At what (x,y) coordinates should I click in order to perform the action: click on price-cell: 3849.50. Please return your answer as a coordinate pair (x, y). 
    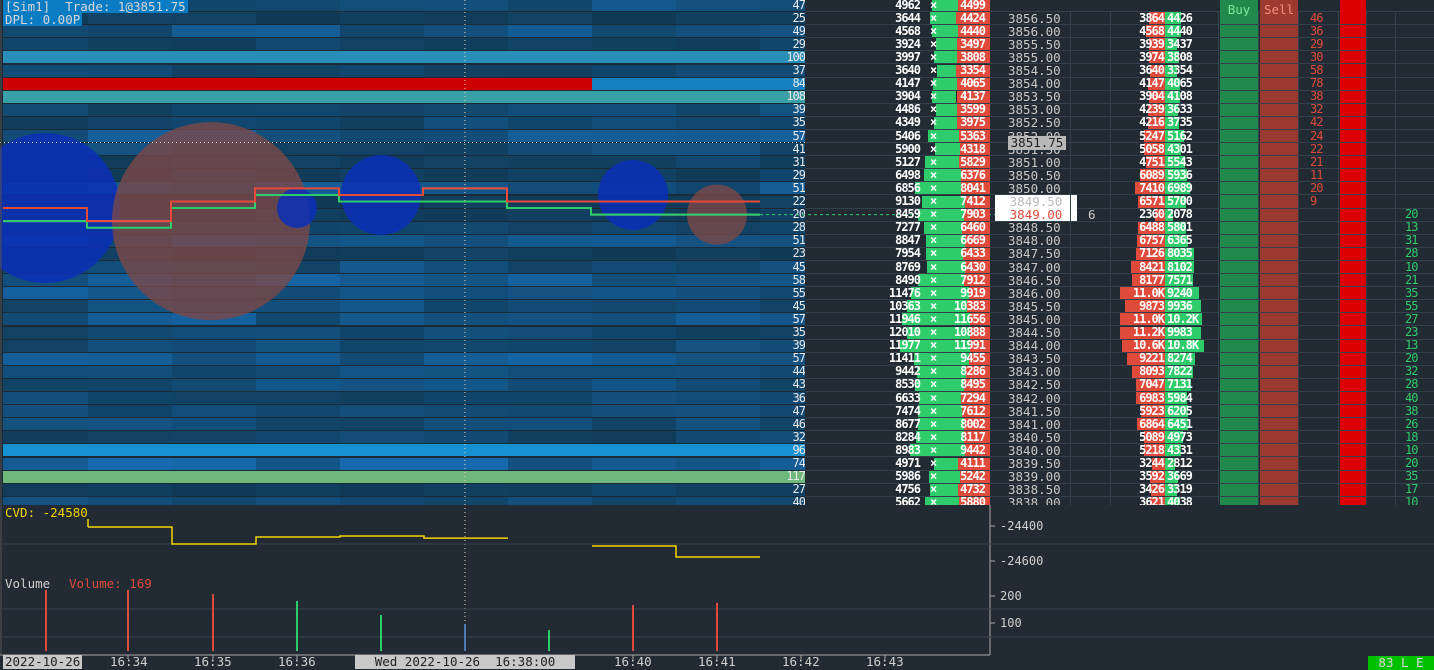
    Looking at the image, I should click on (1036, 201).